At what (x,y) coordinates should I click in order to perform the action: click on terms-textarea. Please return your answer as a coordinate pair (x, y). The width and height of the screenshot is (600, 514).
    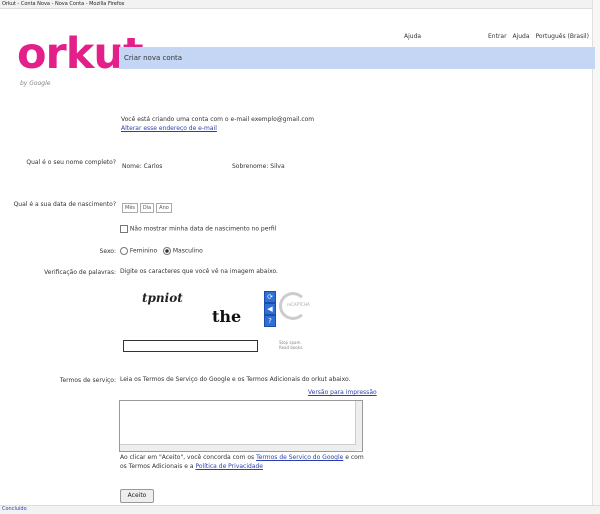
    Looking at the image, I should click on (241, 426).